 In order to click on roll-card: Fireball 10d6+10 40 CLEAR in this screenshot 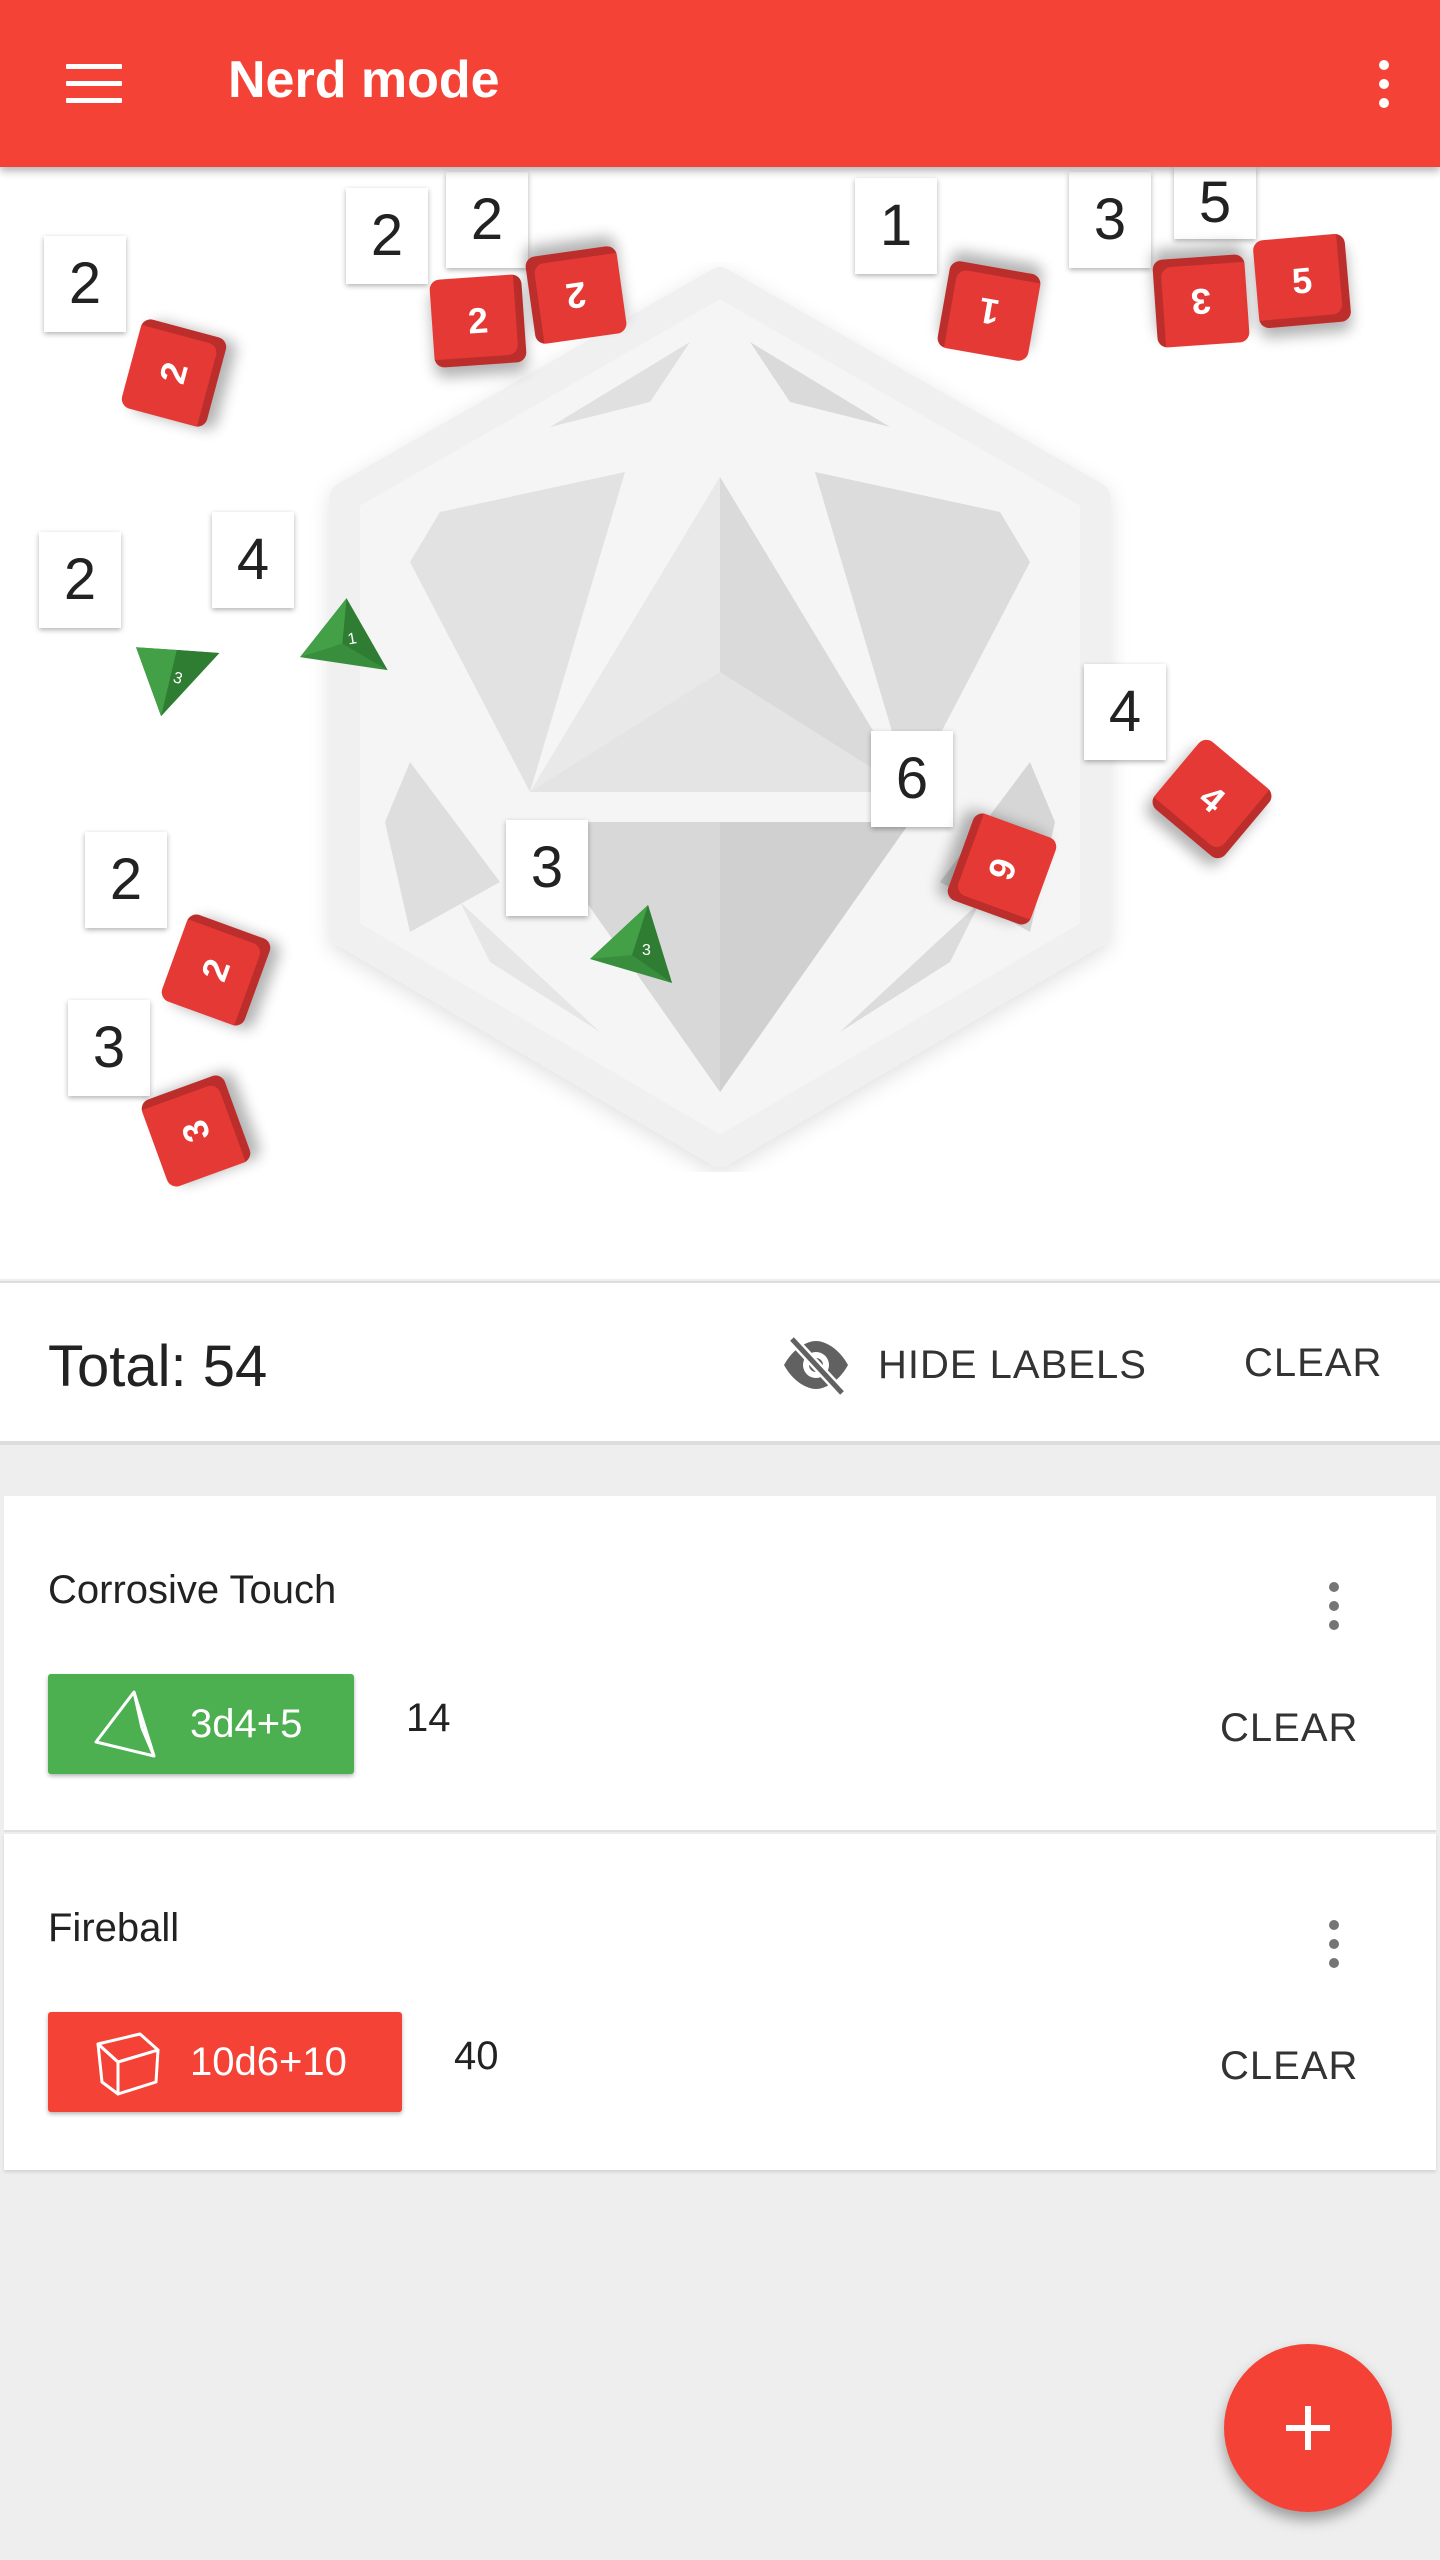, I will do `click(720, 2002)`.